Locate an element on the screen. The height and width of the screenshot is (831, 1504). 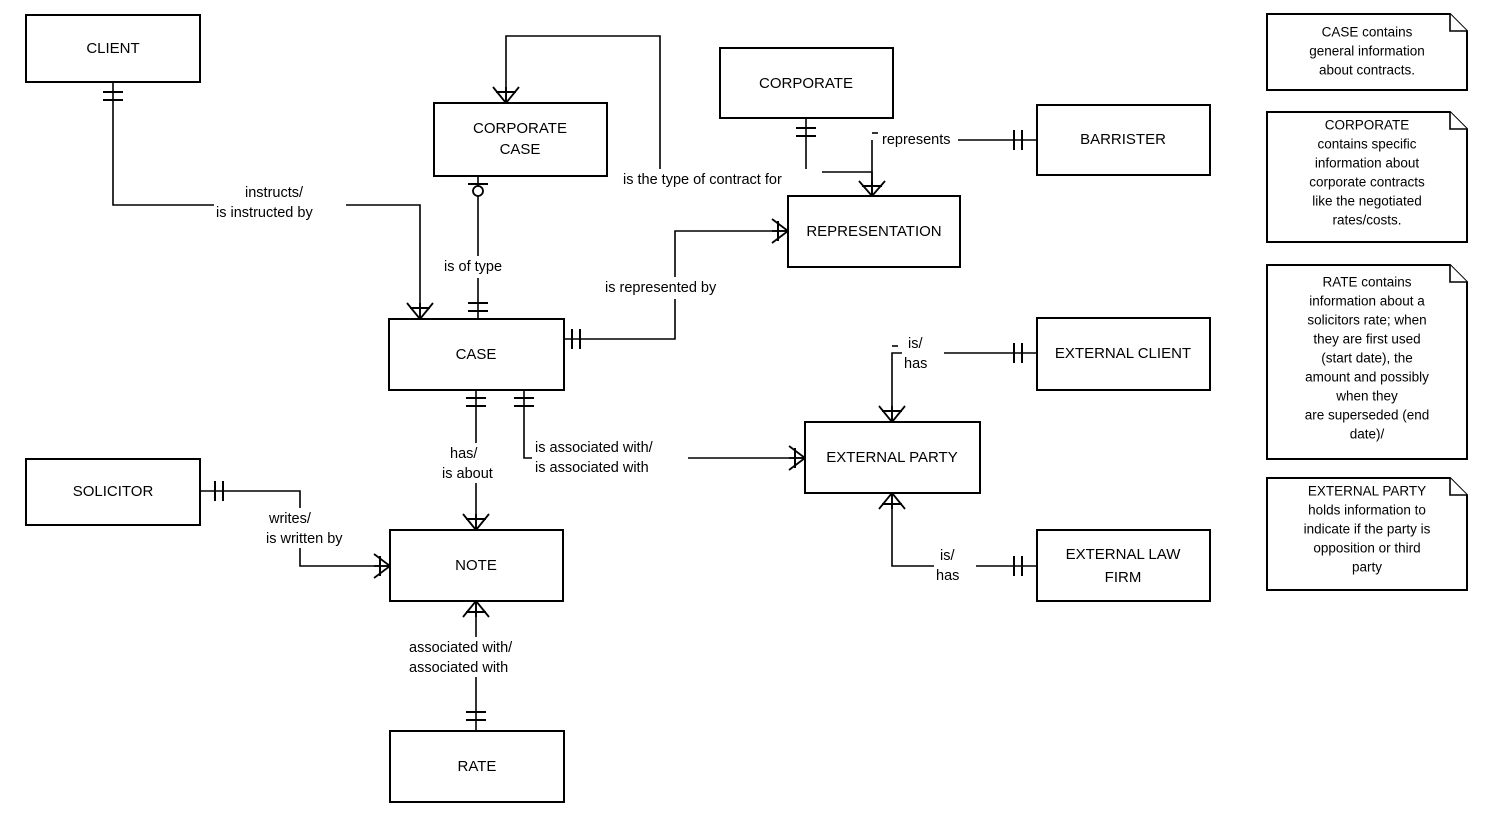
note-line: rates/costs. is located at coordinates (1366, 220).